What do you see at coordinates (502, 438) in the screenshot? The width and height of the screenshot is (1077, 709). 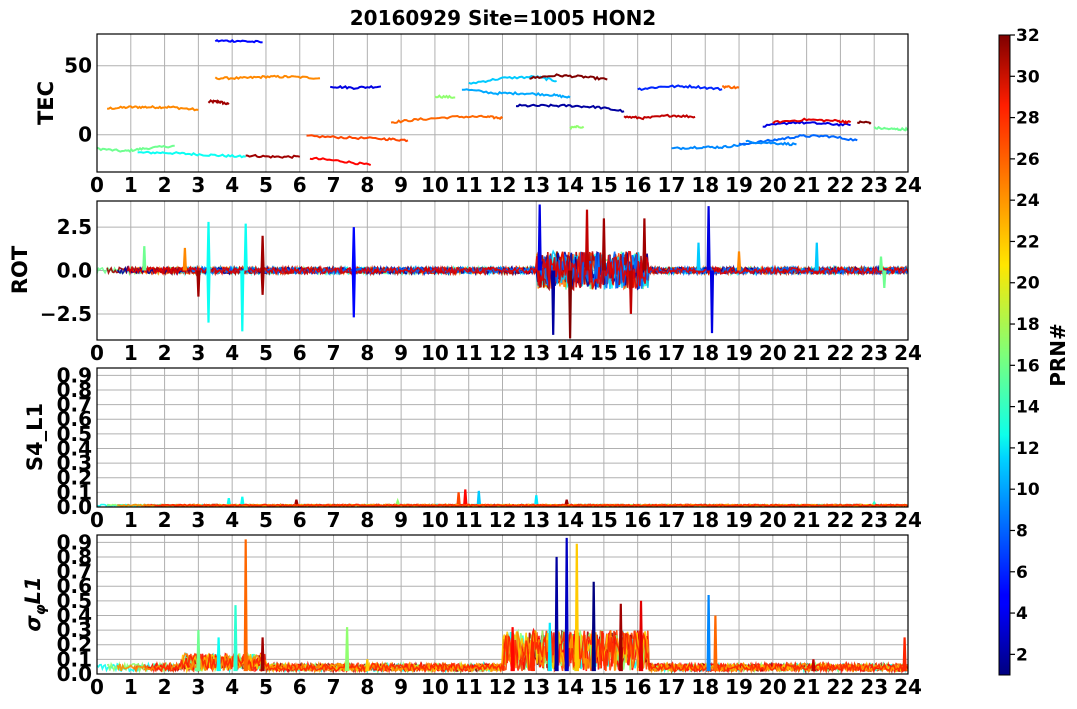 I see `grid` at bounding box center [502, 438].